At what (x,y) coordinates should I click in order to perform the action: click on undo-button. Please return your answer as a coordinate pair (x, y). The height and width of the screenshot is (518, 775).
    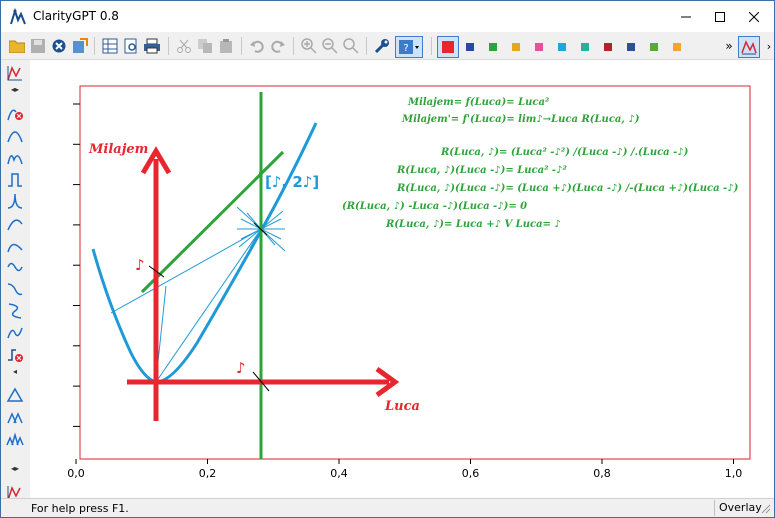
    Looking at the image, I should click on (257, 46).